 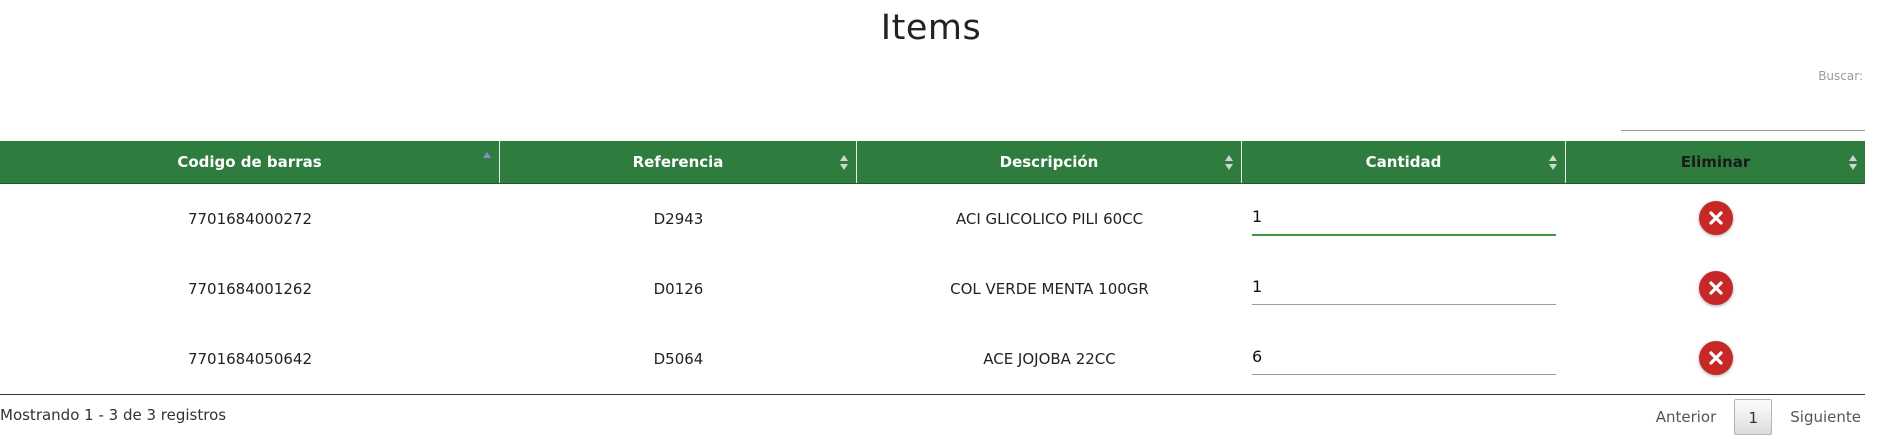 What do you see at coordinates (487, 160) in the screenshot?
I see `sort-ascending-icon` at bounding box center [487, 160].